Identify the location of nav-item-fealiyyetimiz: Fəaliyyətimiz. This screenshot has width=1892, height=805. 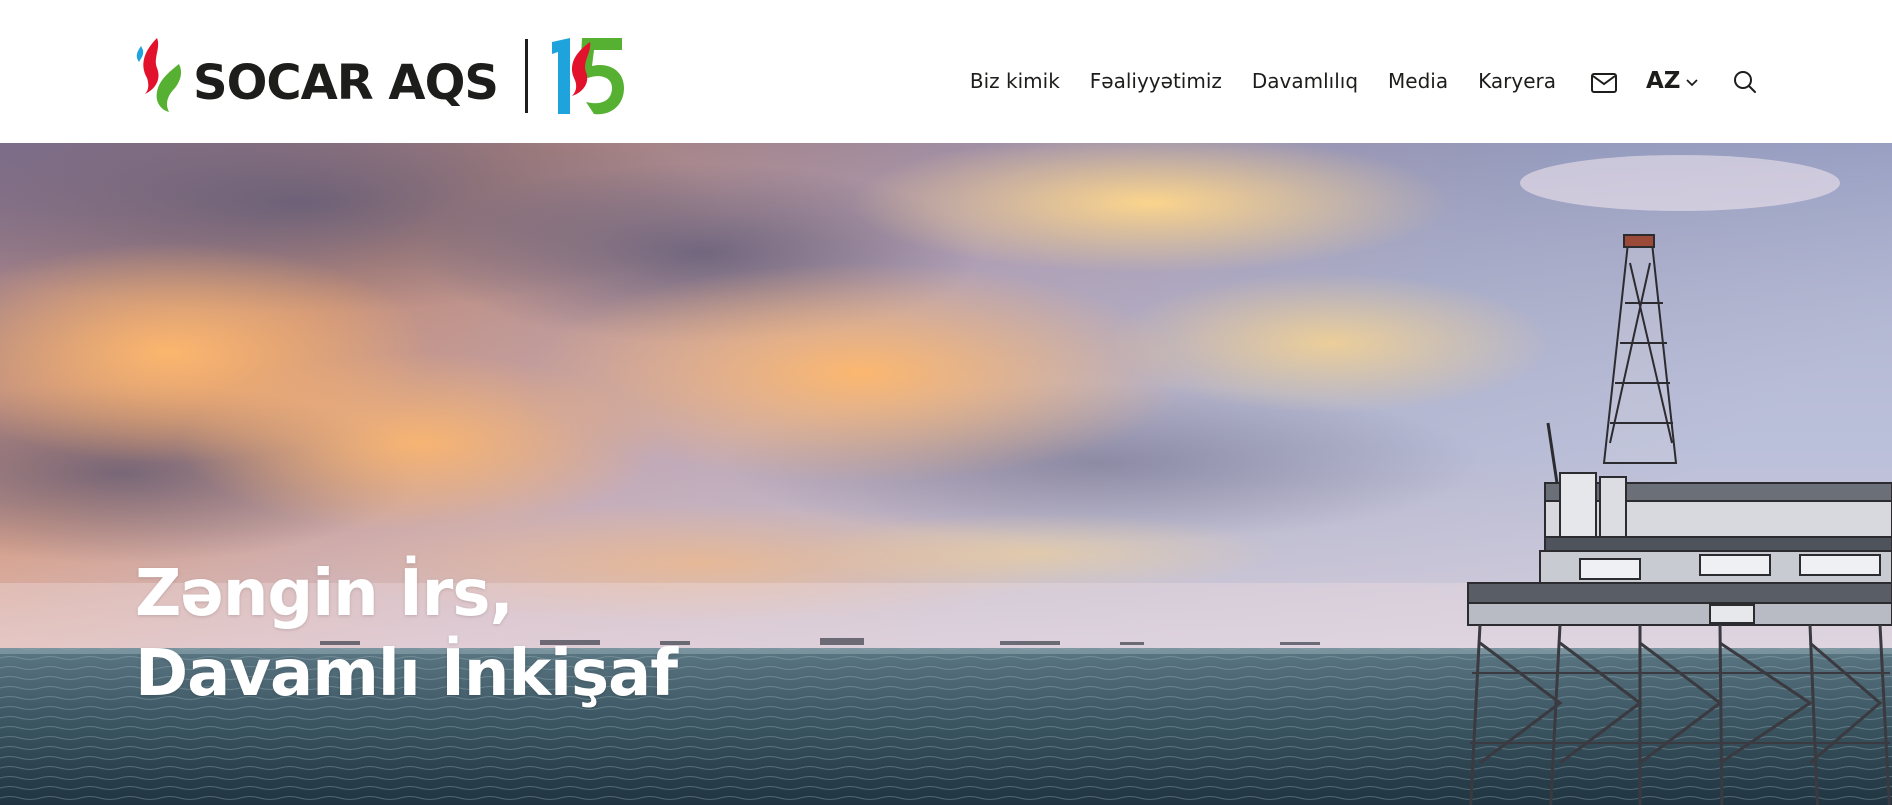
(1156, 81).